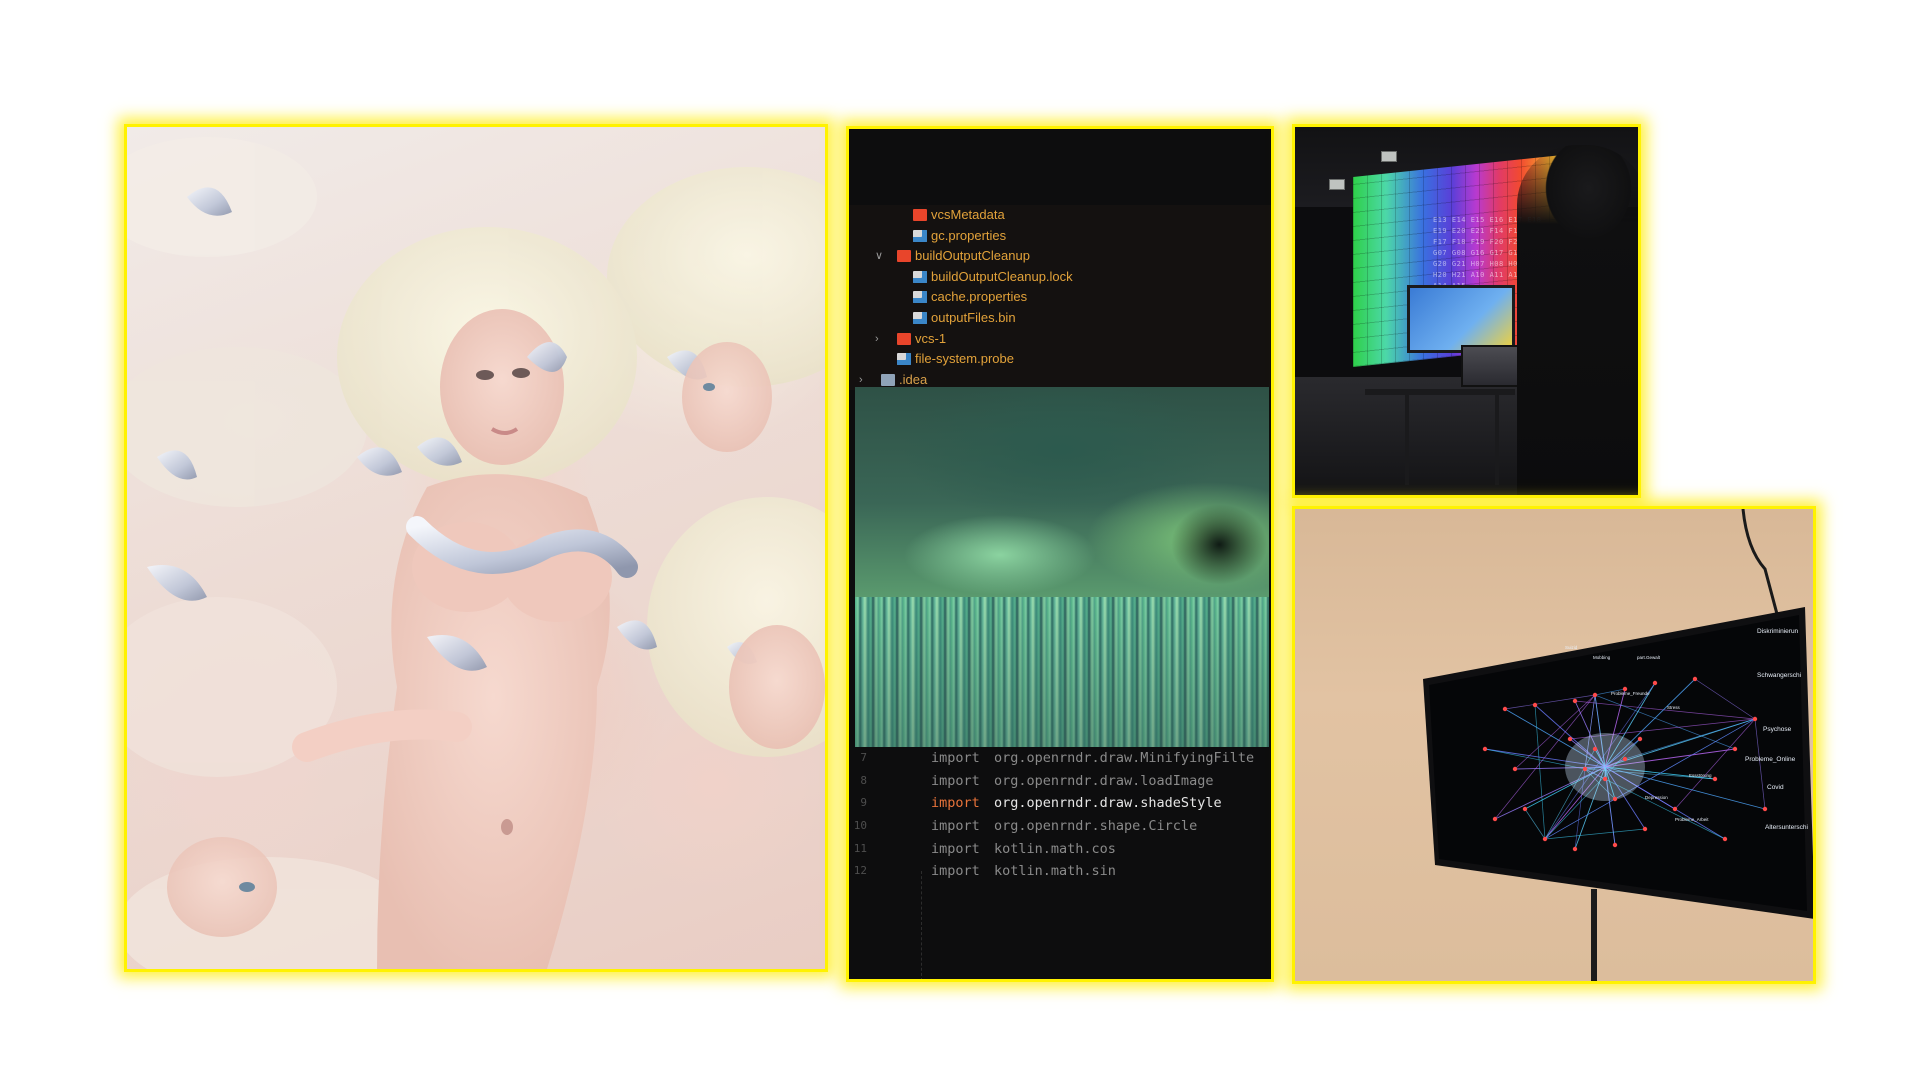  Describe the element at coordinates (888, 379) in the screenshot. I see `folder-plain-icon` at that location.